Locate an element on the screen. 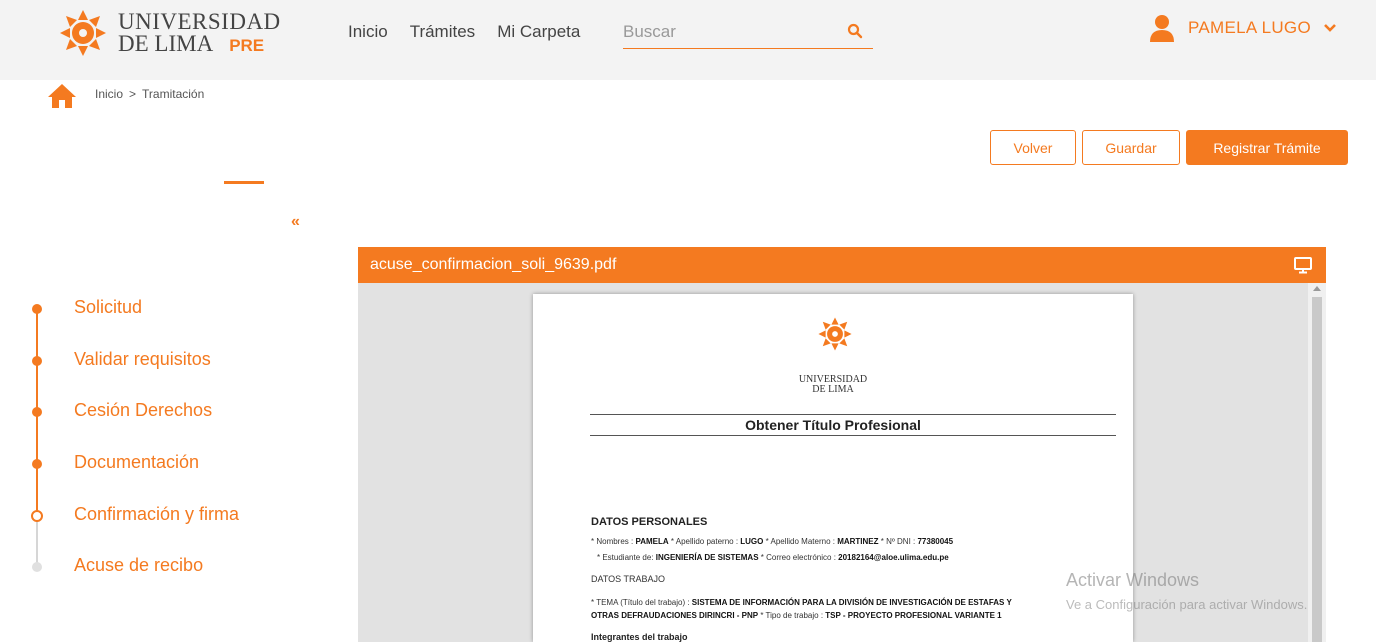 The image size is (1376, 642). doc-text: * Estudiante de: is located at coordinates (626, 557).